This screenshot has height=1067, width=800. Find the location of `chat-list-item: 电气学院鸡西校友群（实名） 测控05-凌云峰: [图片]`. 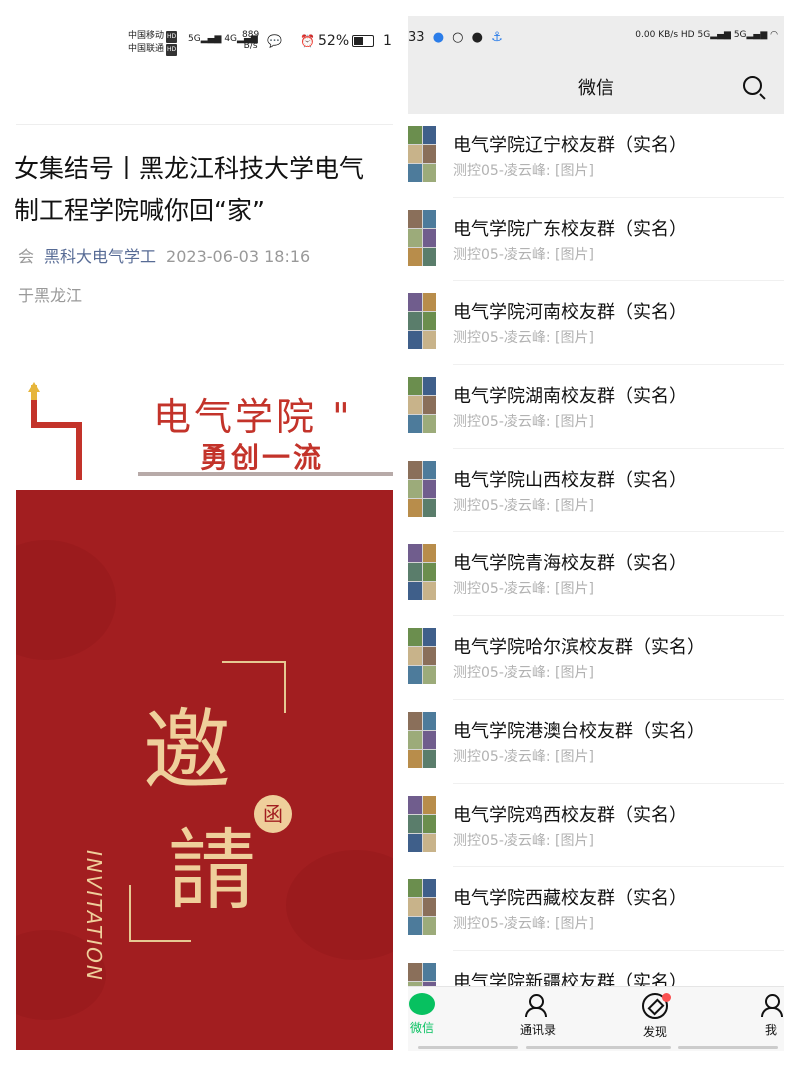

chat-list-item: 电气学院鸡西校友群（实名） 测控05-凌云峰: [图片] is located at coordinates (596, 826).